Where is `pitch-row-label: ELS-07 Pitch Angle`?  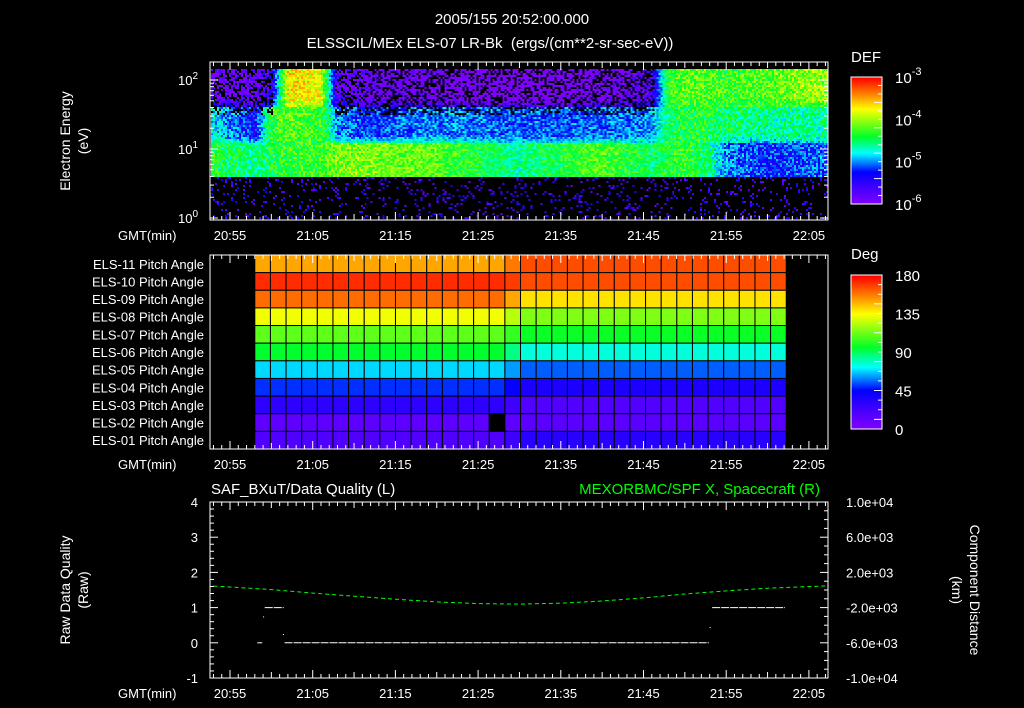
pitch-row-label: ELS-07 Pitch Angle is located at coordinates (148, 334).